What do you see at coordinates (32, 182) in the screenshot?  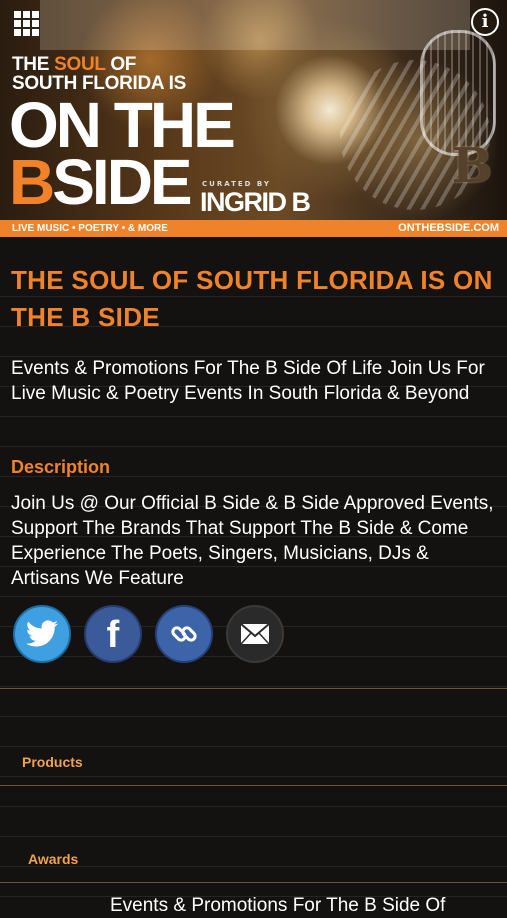 I see `headline-big-b: B` at bounding box center [32, 182].